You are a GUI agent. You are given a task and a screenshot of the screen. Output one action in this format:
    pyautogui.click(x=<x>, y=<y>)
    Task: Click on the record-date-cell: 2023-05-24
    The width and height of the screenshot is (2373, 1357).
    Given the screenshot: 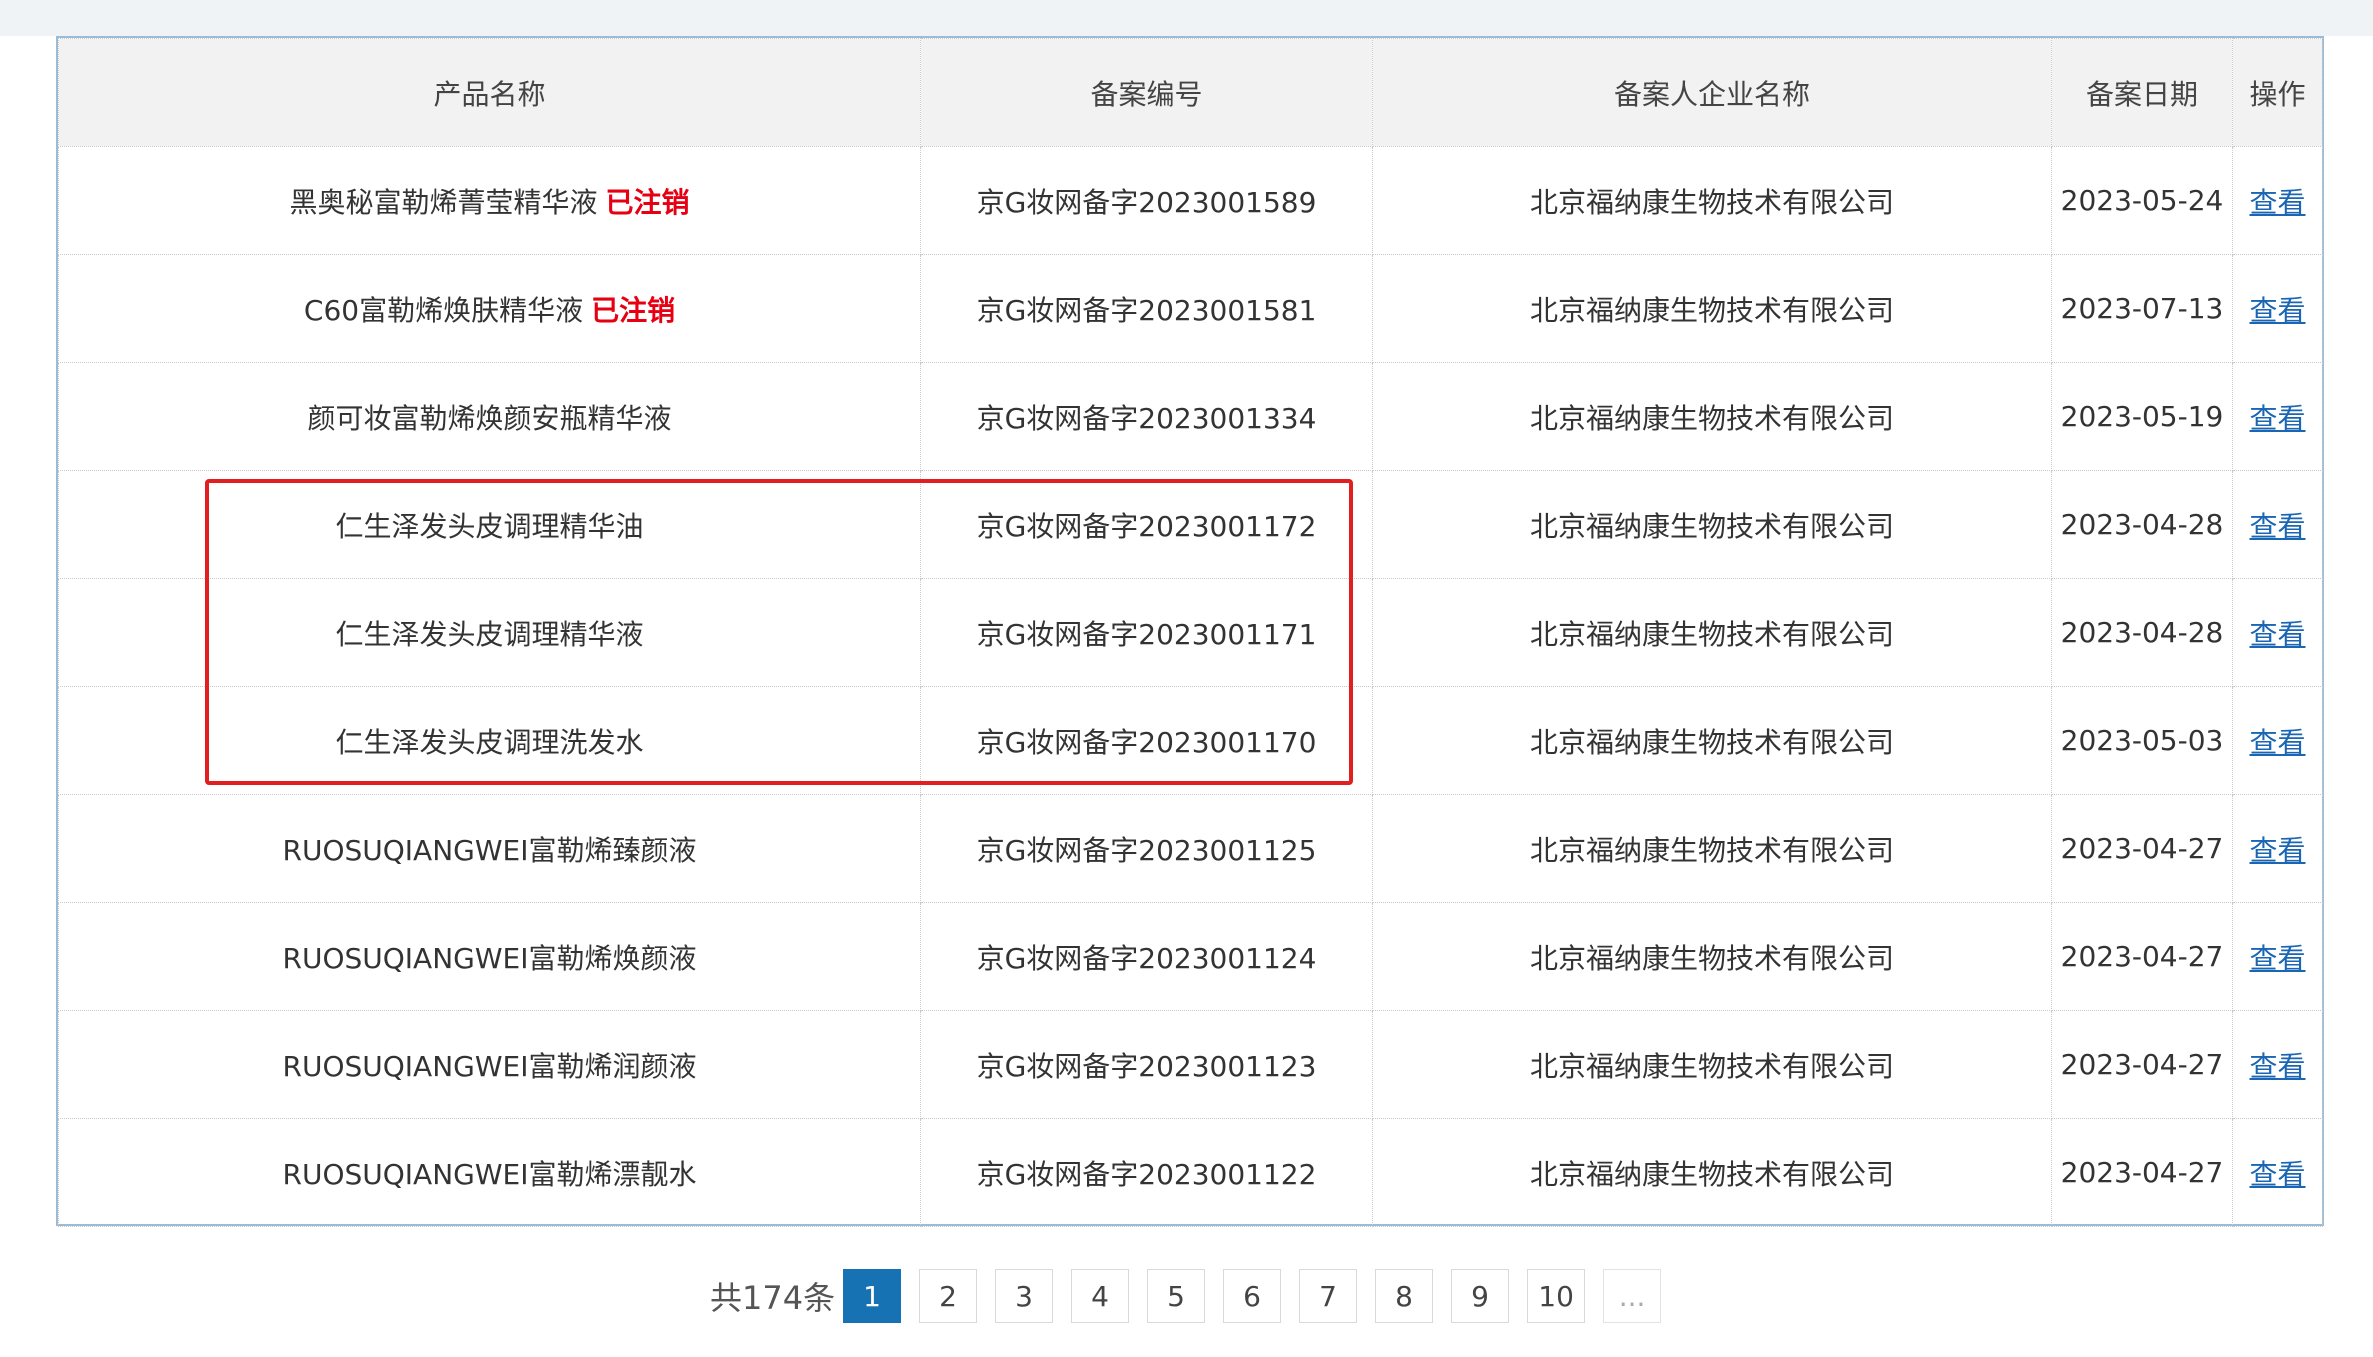 What is the action you would take?
    pyautogui.click(x=2142, y=200)
    